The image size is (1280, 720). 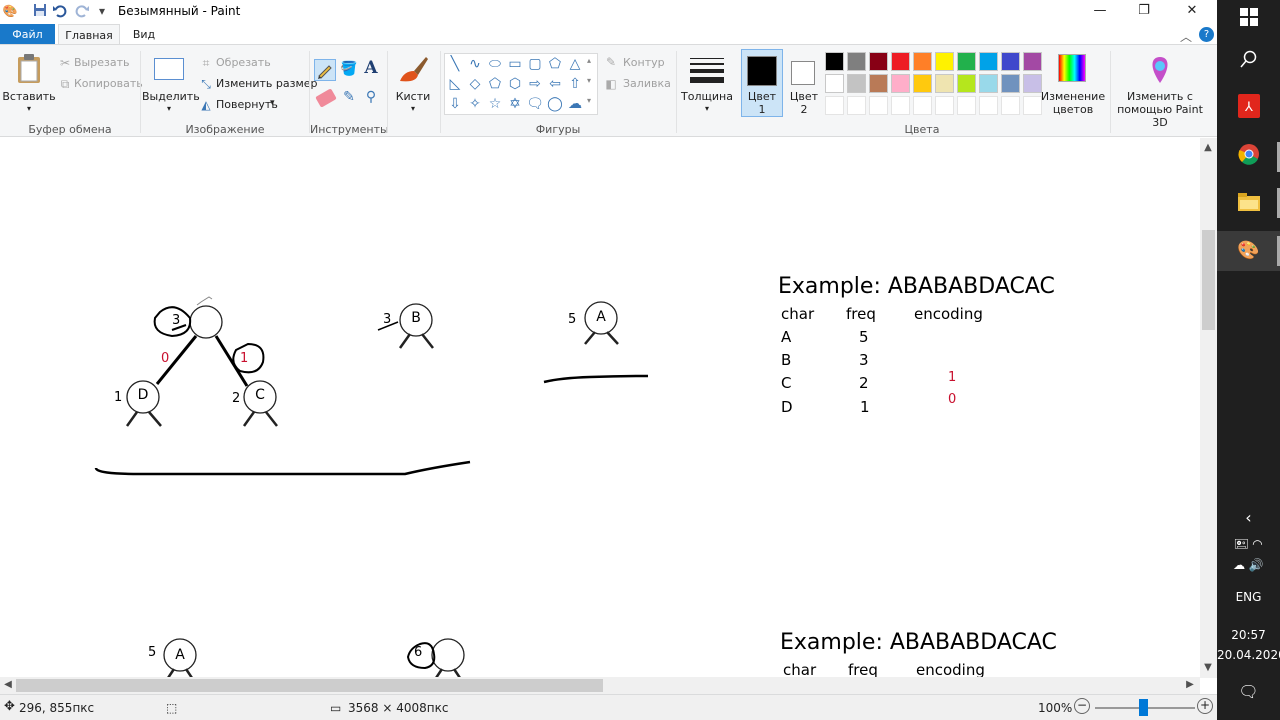 I want to click on rotate-button: Повернуть, so click(x=247, y=104).